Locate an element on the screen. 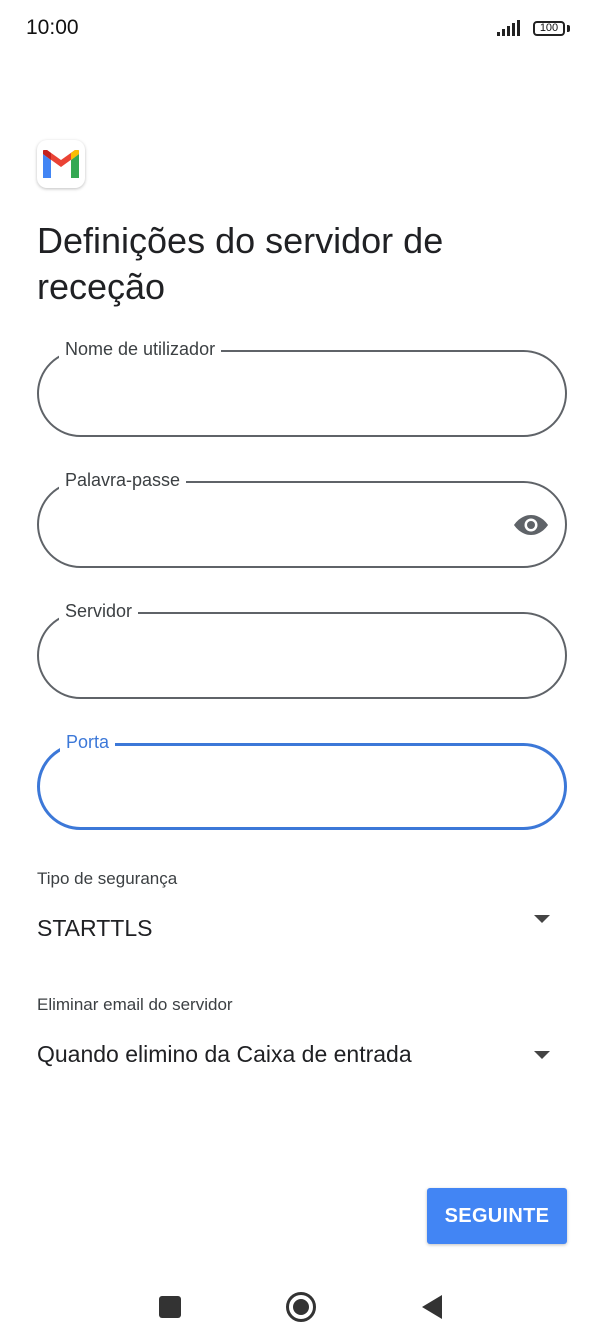 This screenshot has width=604, height=1344. password-field: Palavra-passe is located at coordinates (302, 518).